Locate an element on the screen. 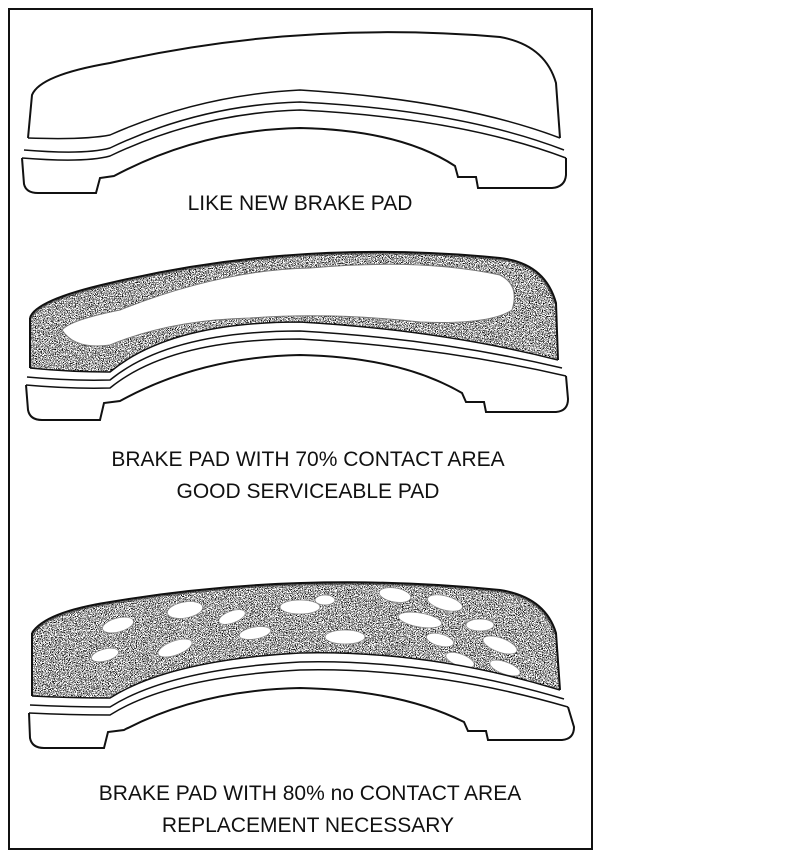  brake-pad-80-no-contact is located at coordinates (302, 665).